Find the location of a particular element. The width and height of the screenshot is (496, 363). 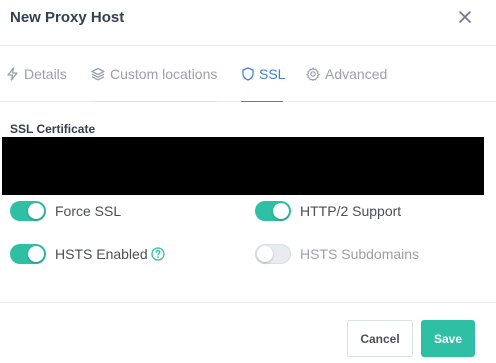

hsts-enabled-label: HSTS Enabled is located at coordinates (110, 254).